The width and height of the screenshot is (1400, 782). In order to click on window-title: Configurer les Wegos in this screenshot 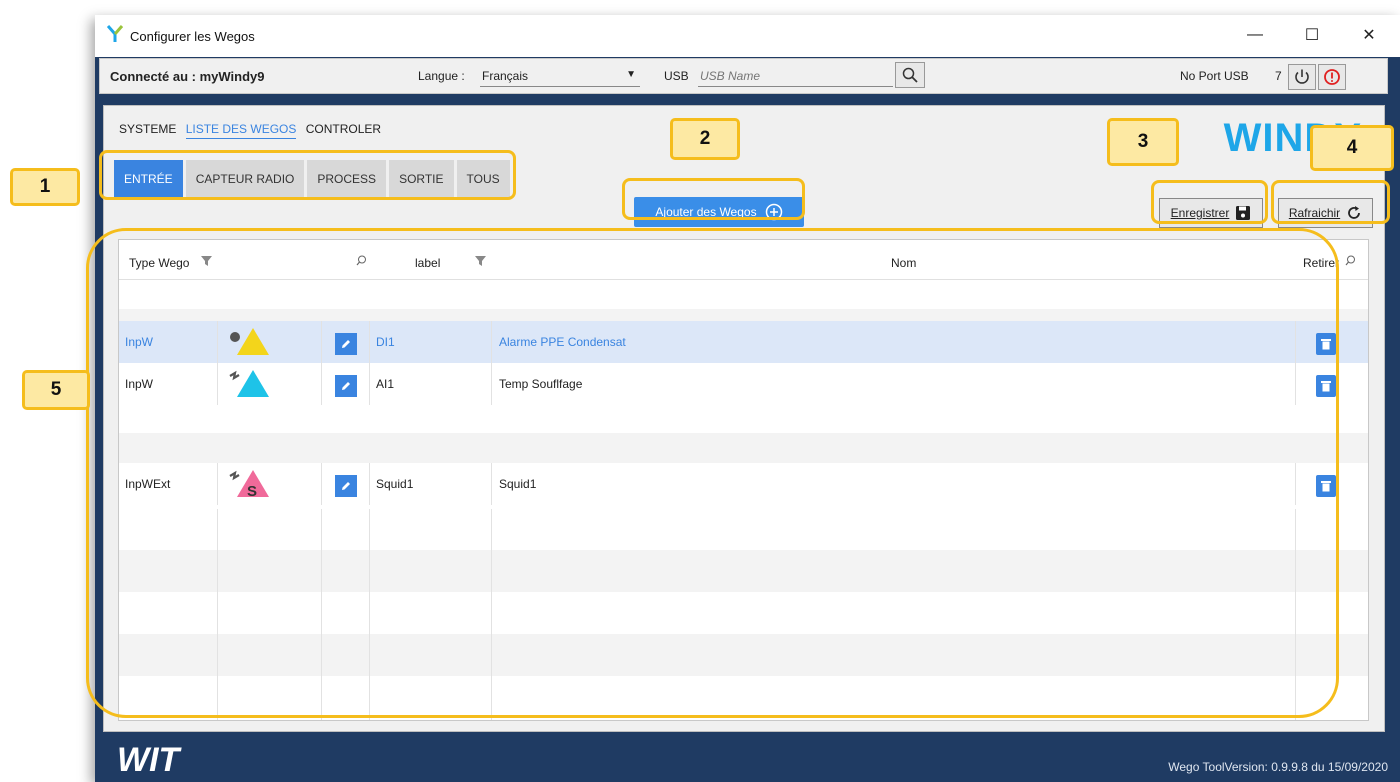, I will do `click(192, 36)`.